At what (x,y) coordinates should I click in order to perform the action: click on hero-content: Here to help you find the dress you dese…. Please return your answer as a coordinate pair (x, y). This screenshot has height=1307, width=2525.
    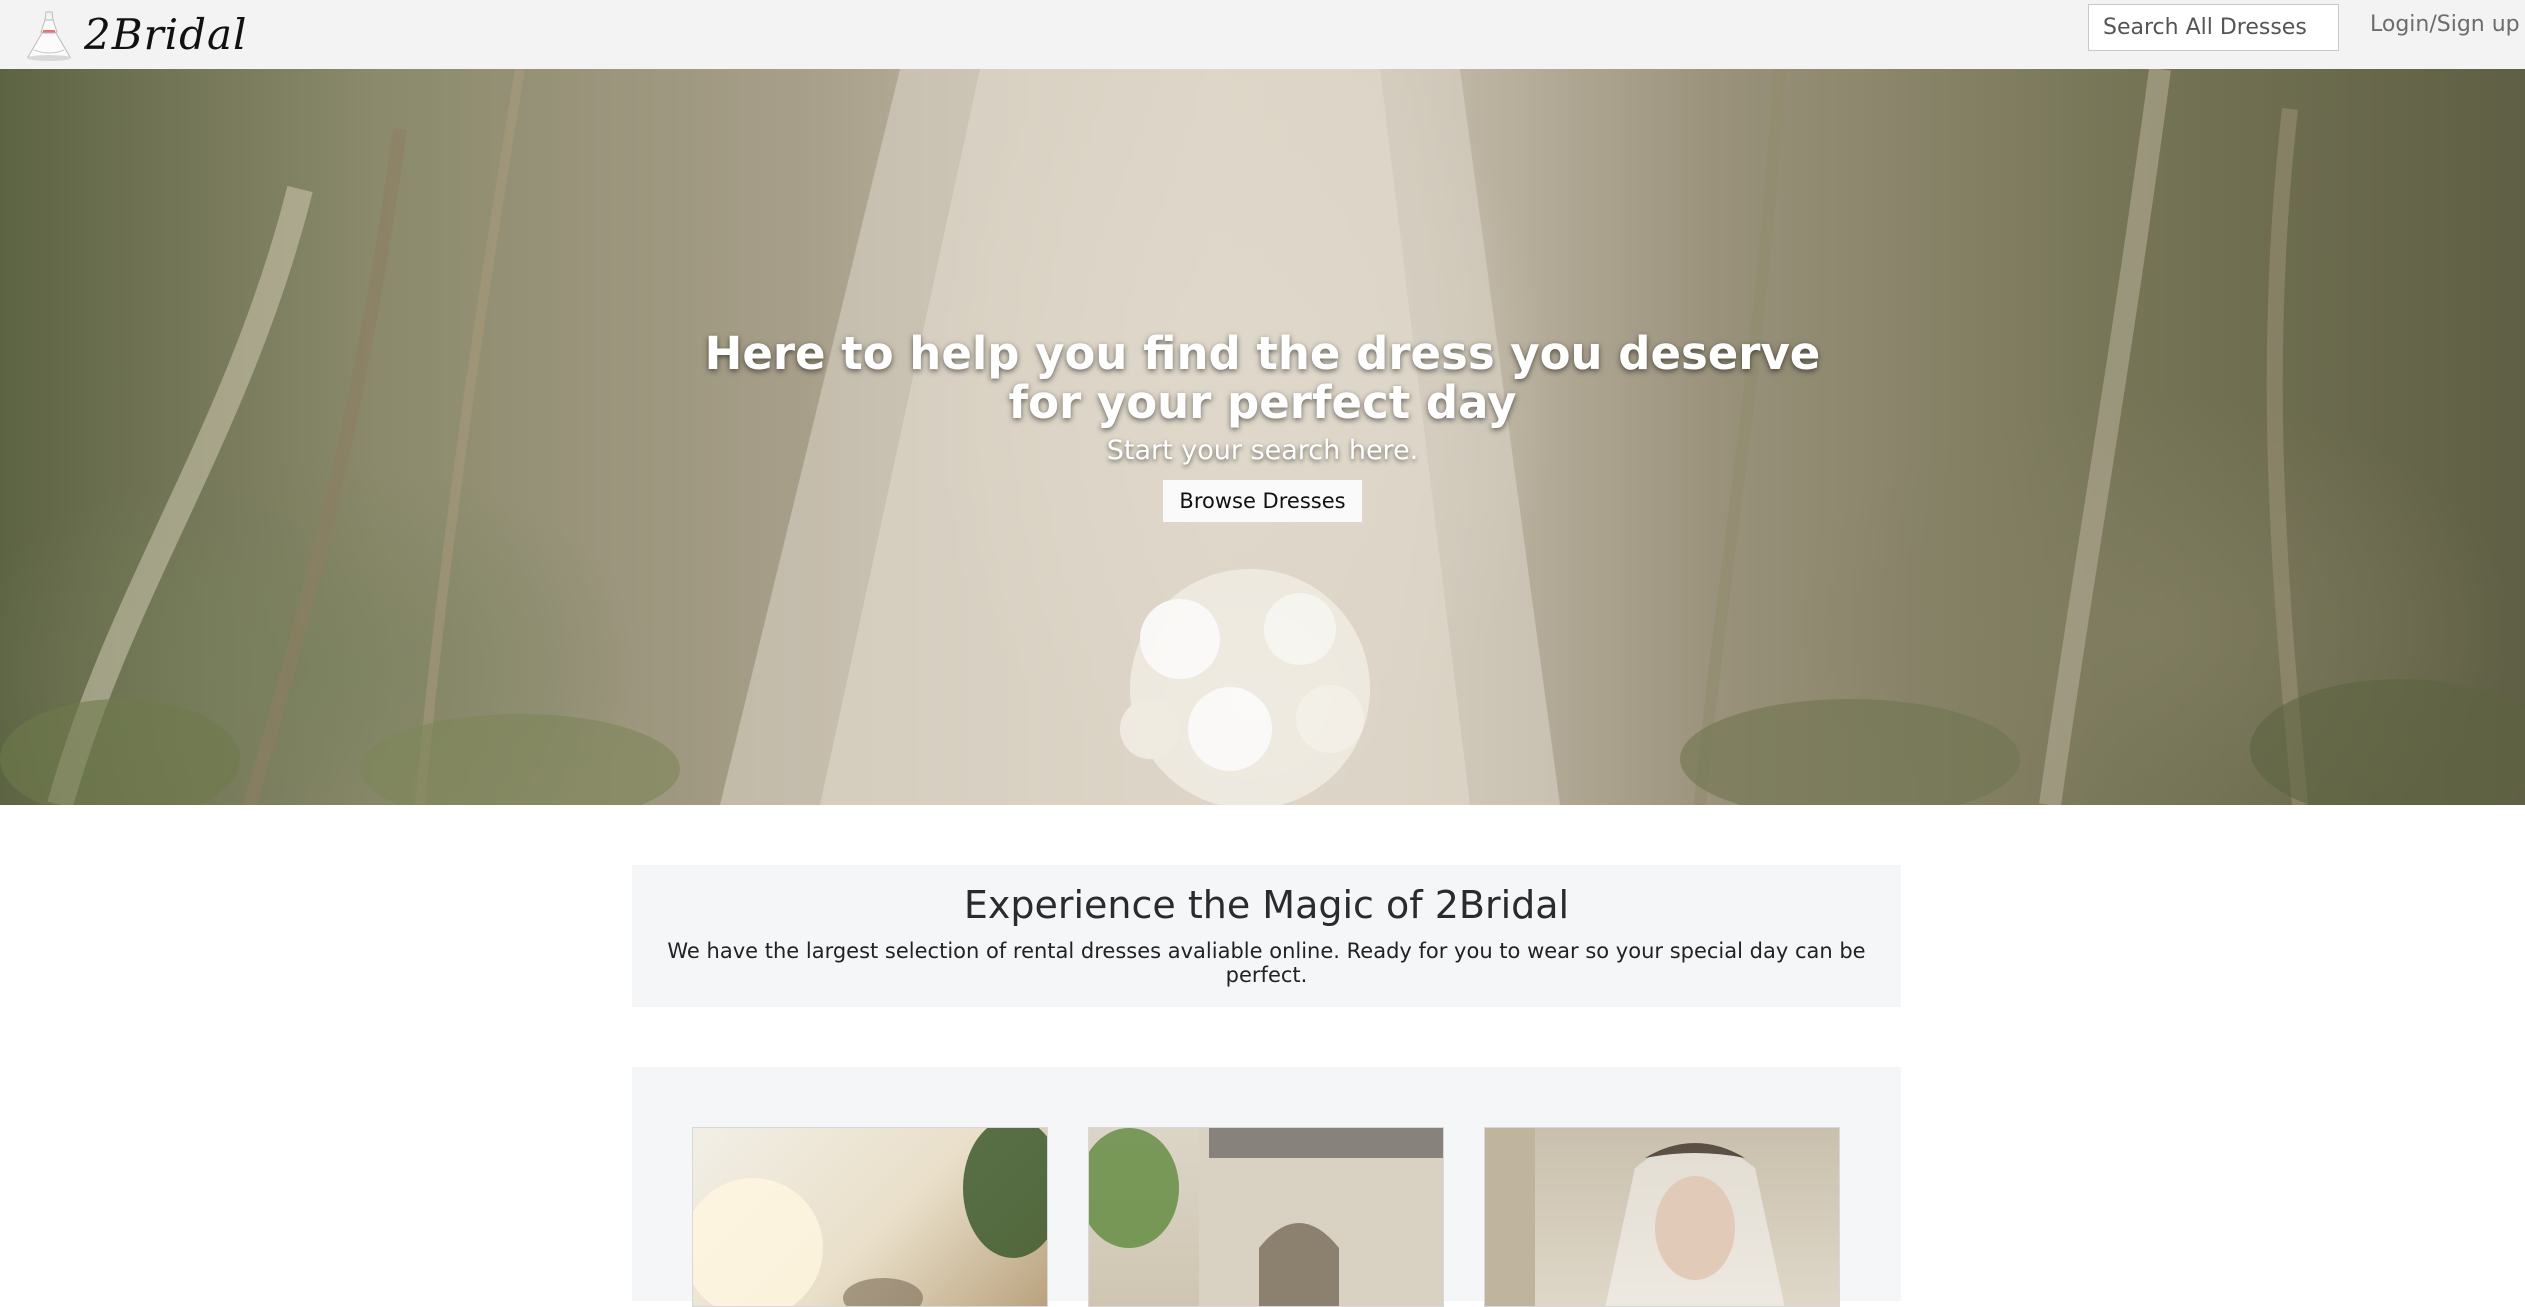
    Looking at the image, I should click on (1262, 425).